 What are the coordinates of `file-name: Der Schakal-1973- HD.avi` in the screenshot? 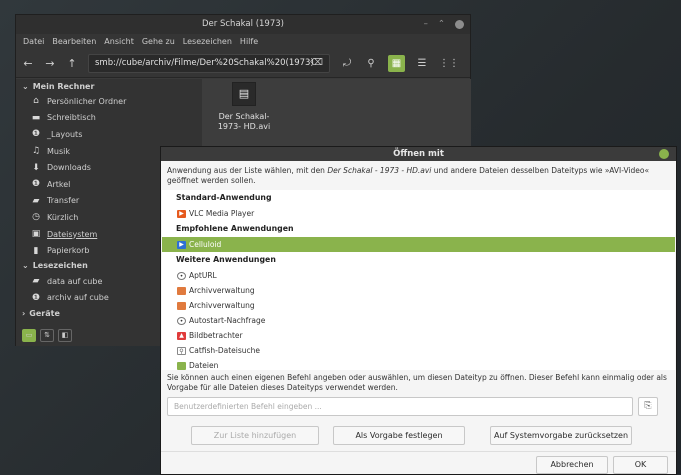 It's located at (244, 121).